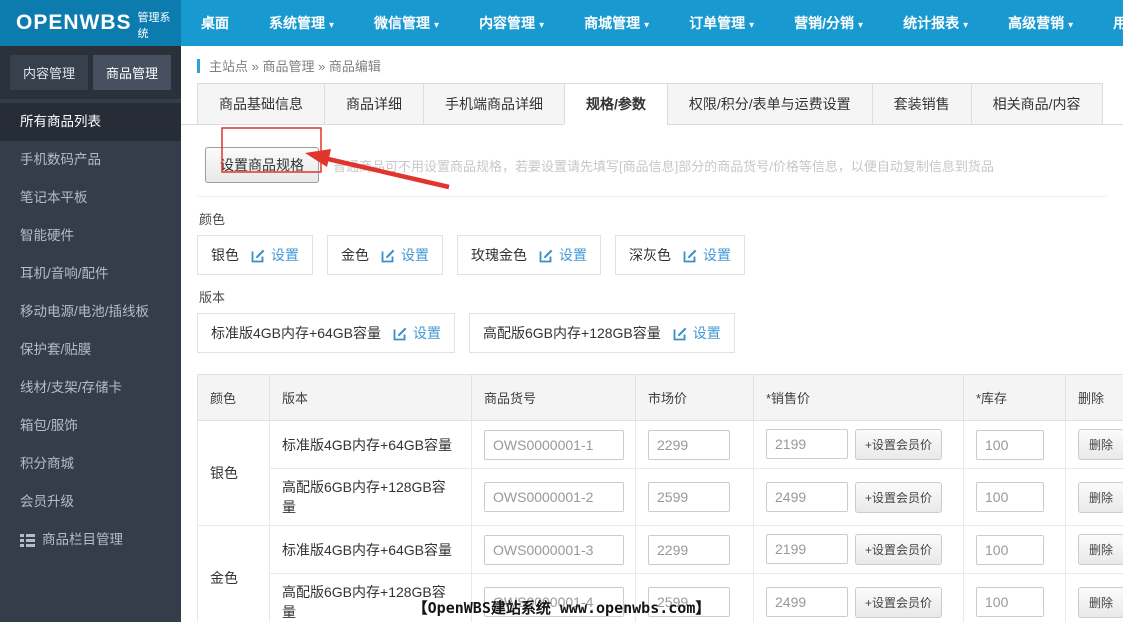  What do you see at coordinates (616, 104) in the screenshot?
I see `tab-3: 规格/参数` at bounding box center [616, 104].